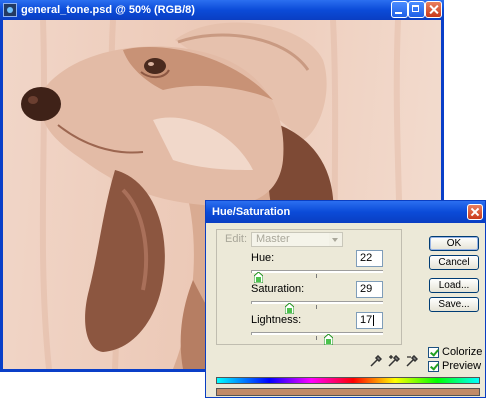  I want to click on ok-button: OK, so click(454, 243).